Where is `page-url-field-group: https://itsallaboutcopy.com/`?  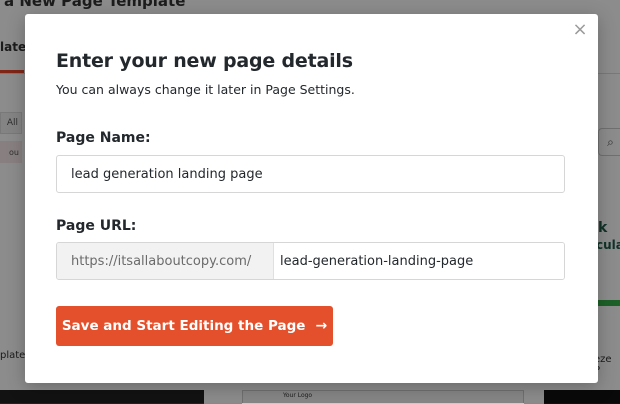 page-url-field-group: https://itsallaboutcopy.com/ is located at coordinates (310, 261).